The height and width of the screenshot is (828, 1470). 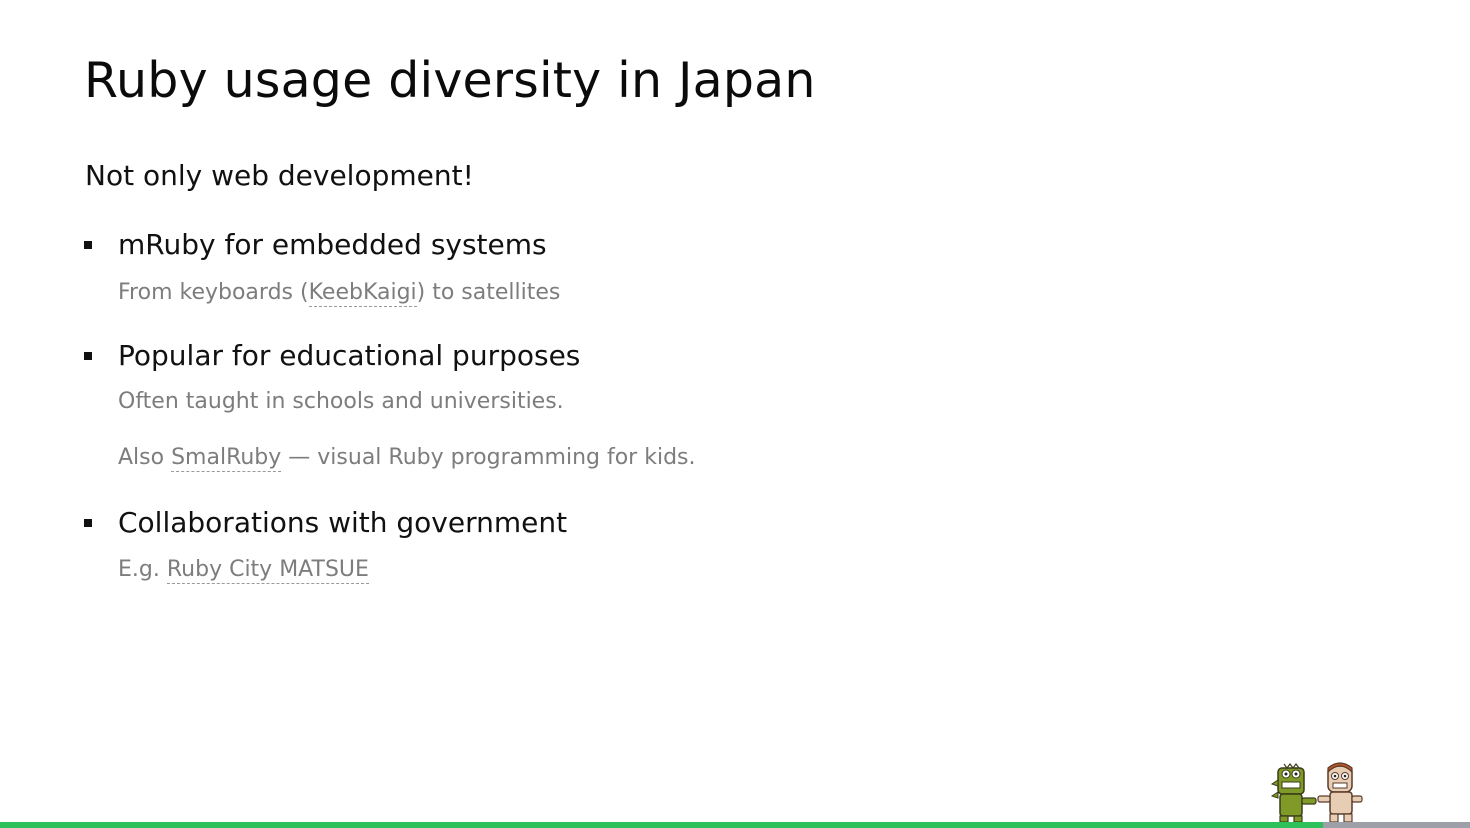 What do you see at coordinates (735, 825) in the screenshot?
I see `slide-progress-track` at bounding box center [735, 825].